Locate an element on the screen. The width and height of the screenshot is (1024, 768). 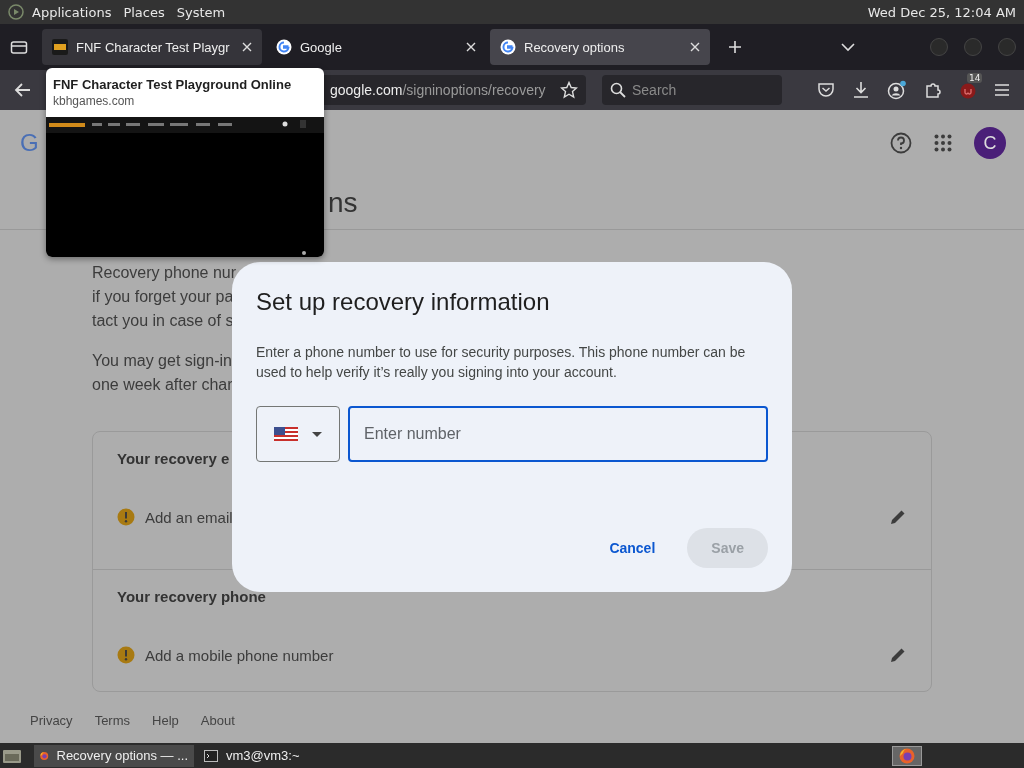
preview-domain: kbhgames.com is located at coordinates (94, 101).